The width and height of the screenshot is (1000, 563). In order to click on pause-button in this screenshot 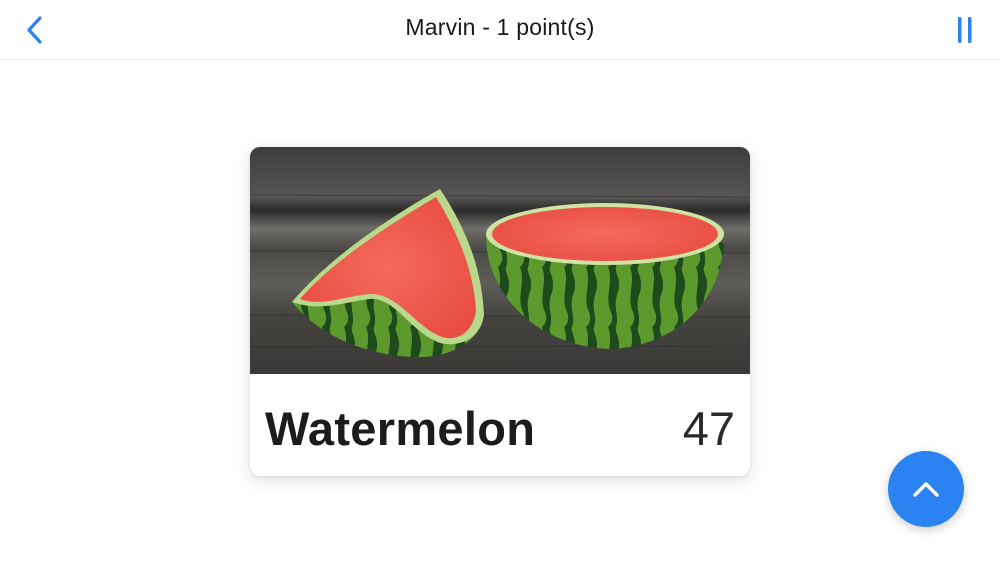, I will do `click(965, 30)`.